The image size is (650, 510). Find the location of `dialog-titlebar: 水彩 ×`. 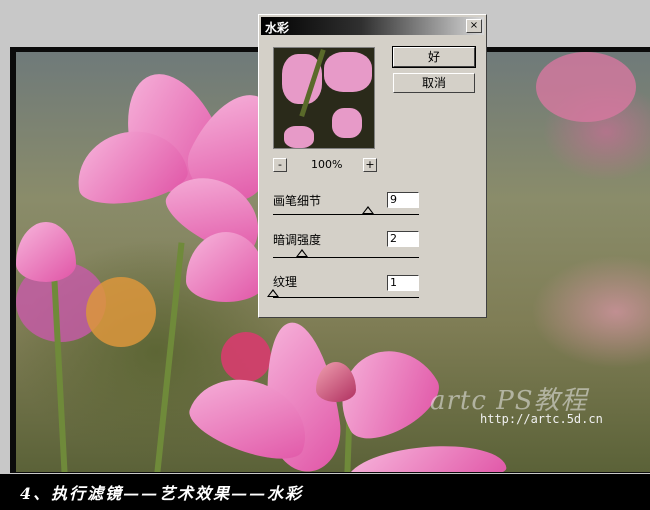

dialog-titlebar: 水彩 × is located at coordinates (372, 26).